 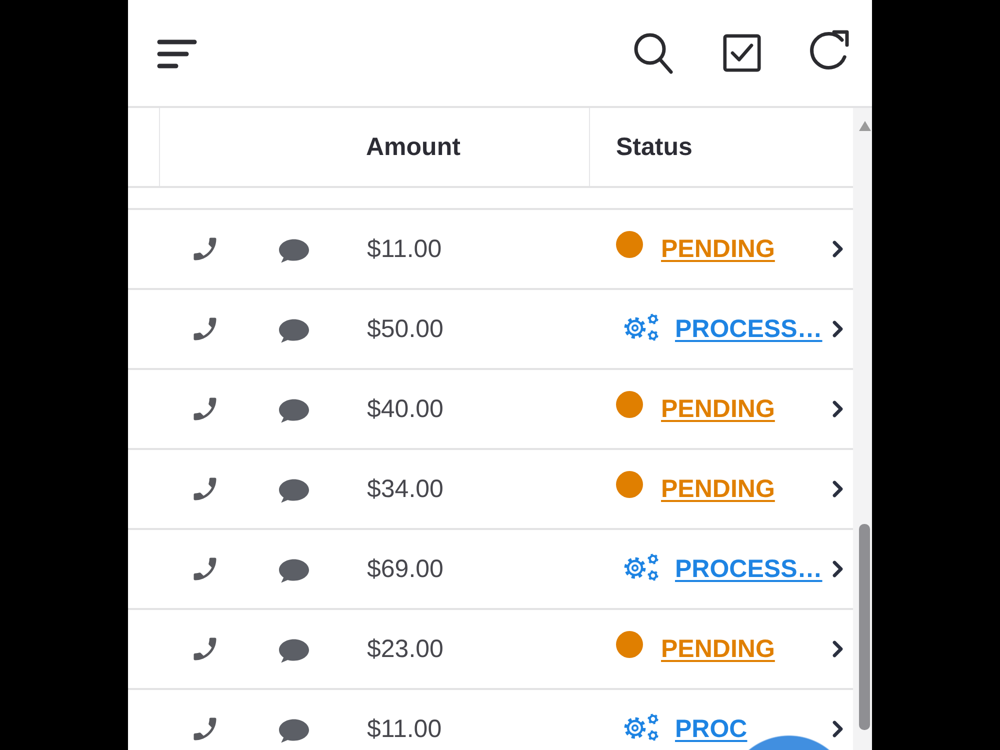 What do you see at coordinates (405, 649) in the screenshot?
I see `amount-text: $23.00` at bounding box center [405, 649].